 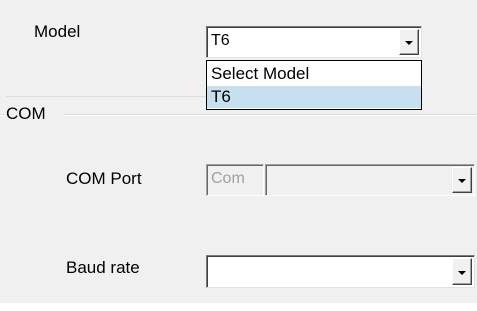 I want to click on model-select-value: T6, so click(x=220, y=40).